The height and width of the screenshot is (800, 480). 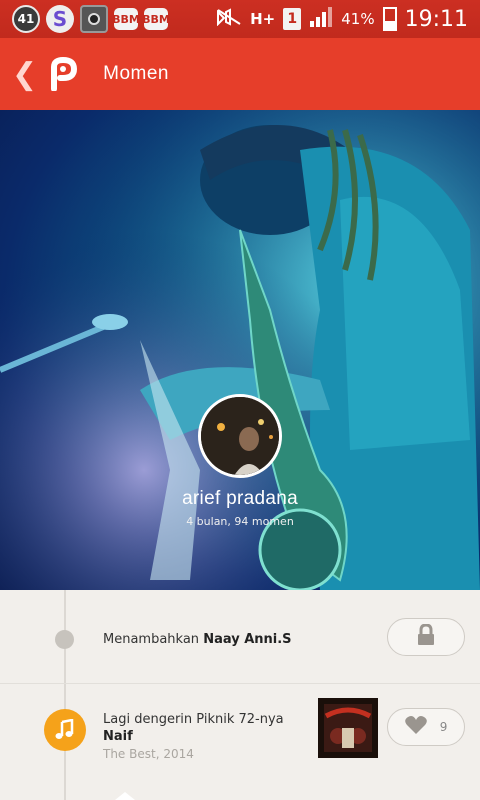 What do you see at coordinates (60, 19) in the screenshot?
I see `s-app-icon: S` at bounding box center [60, 19].